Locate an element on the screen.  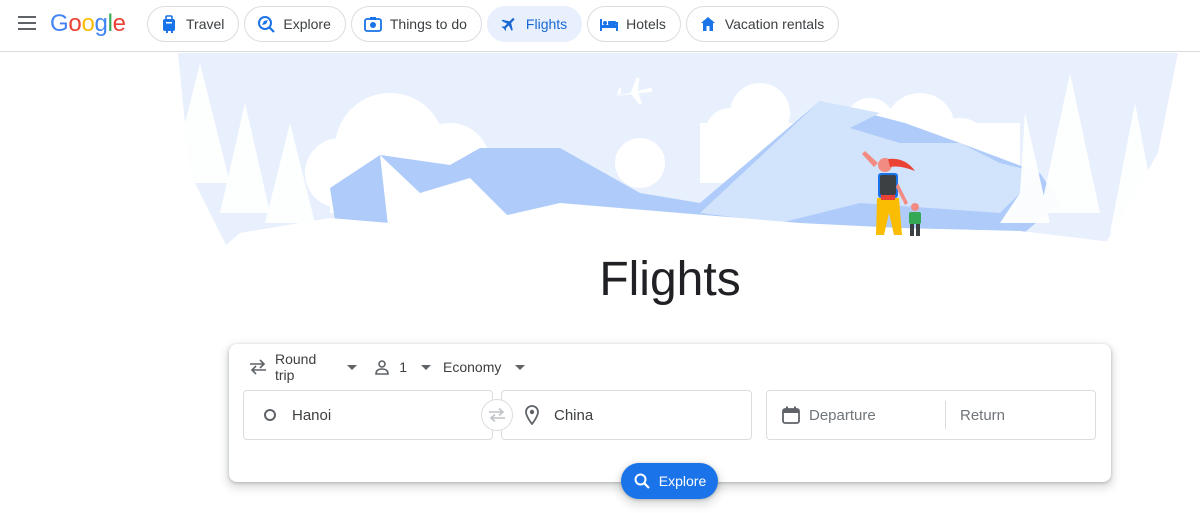
departure-placeholder: Departure is located at coordinates (842, 415).